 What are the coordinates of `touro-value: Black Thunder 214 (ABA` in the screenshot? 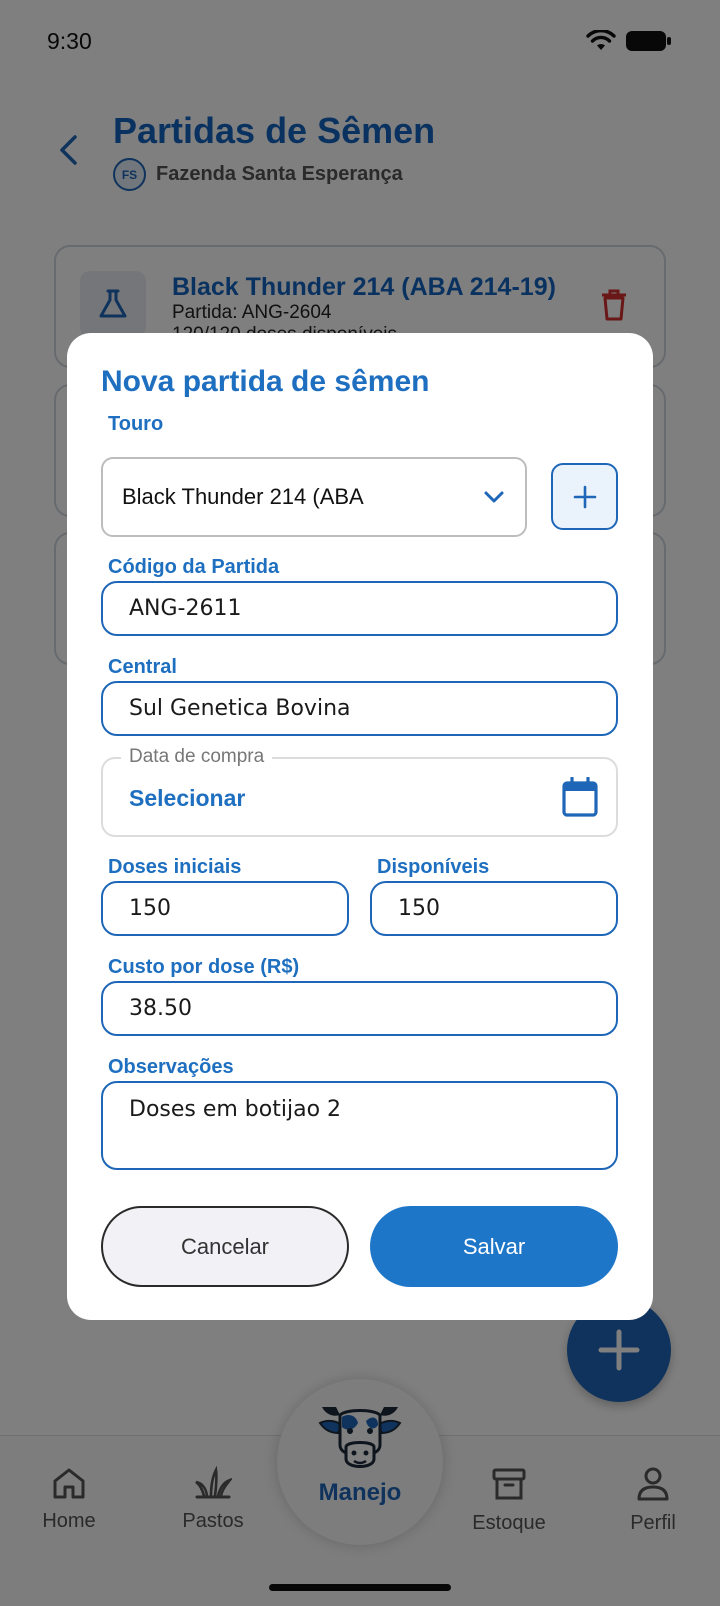 It's located at (243, 496).